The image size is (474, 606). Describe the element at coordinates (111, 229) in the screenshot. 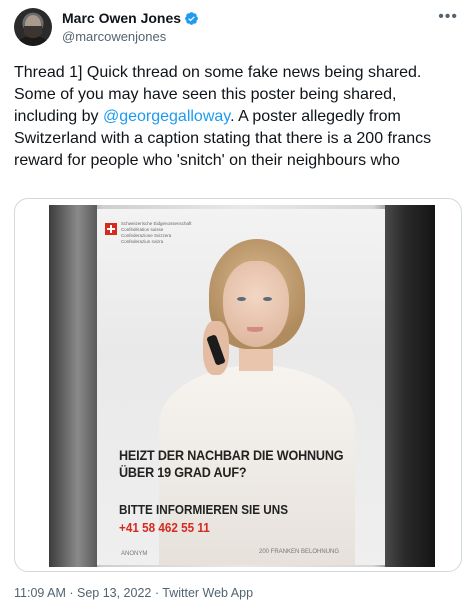

I see `swiss-flag-icon` at that location.